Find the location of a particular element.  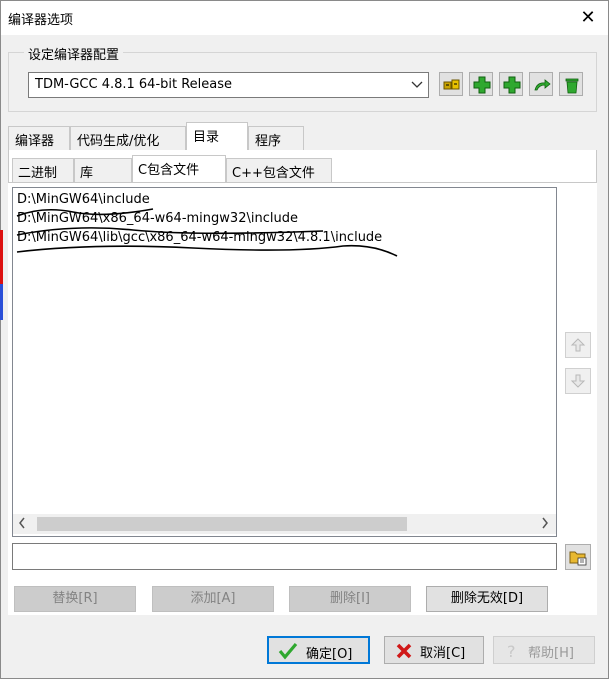

chevron-left-icon is located at coordinates (22, 524).